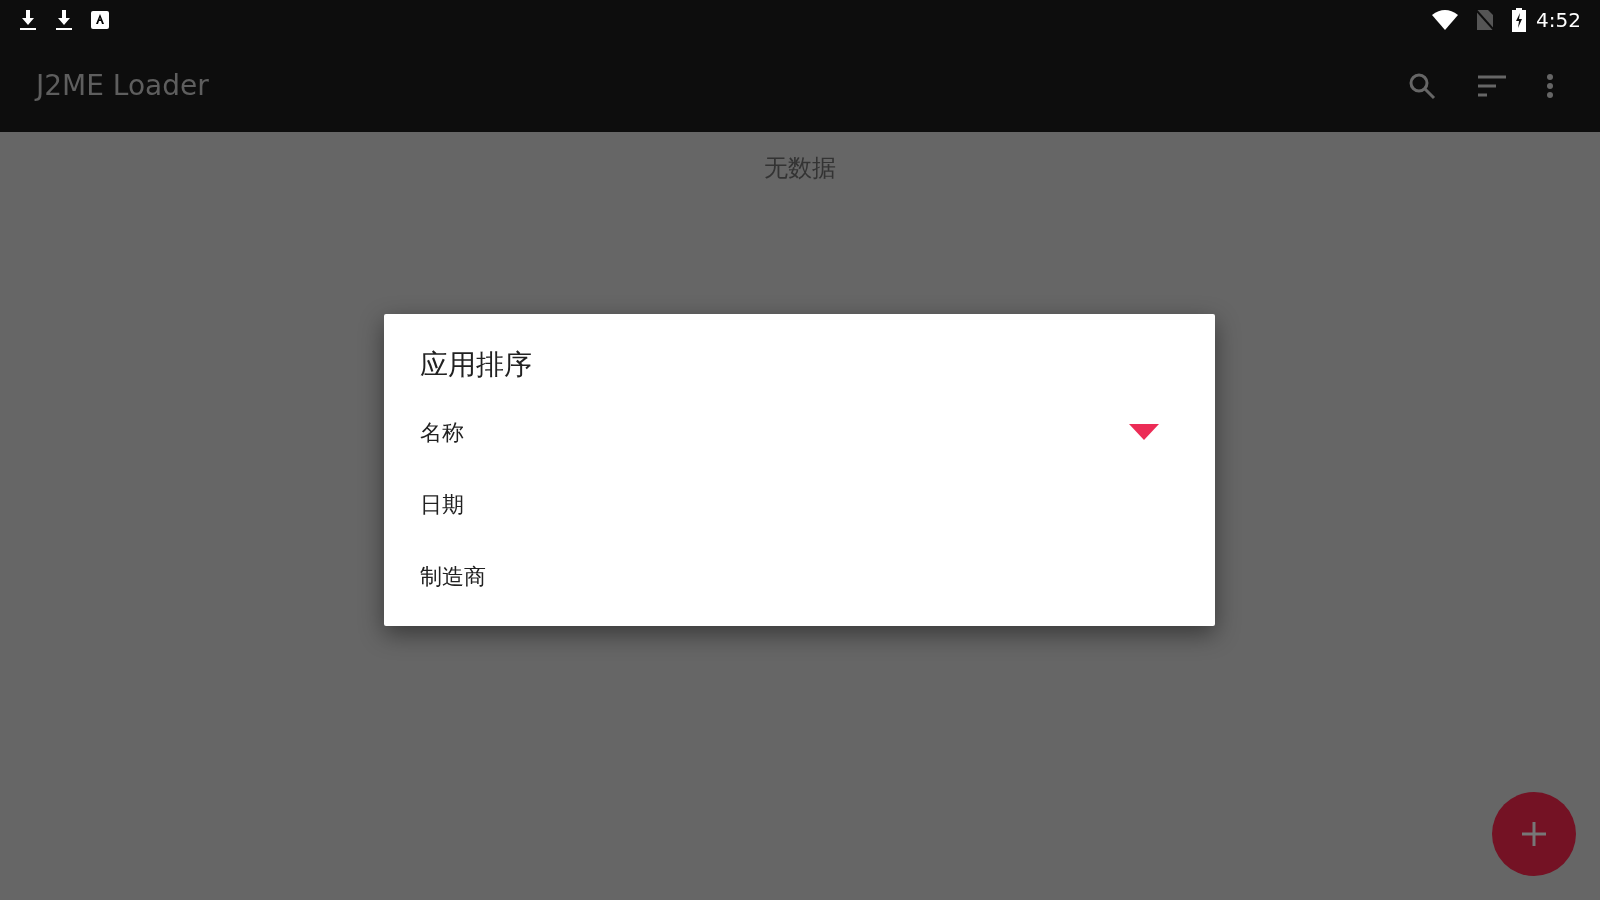  Describe the element at coordinates (1558, 20) in the screenshot. I see `status-time: 4:52` at that location.